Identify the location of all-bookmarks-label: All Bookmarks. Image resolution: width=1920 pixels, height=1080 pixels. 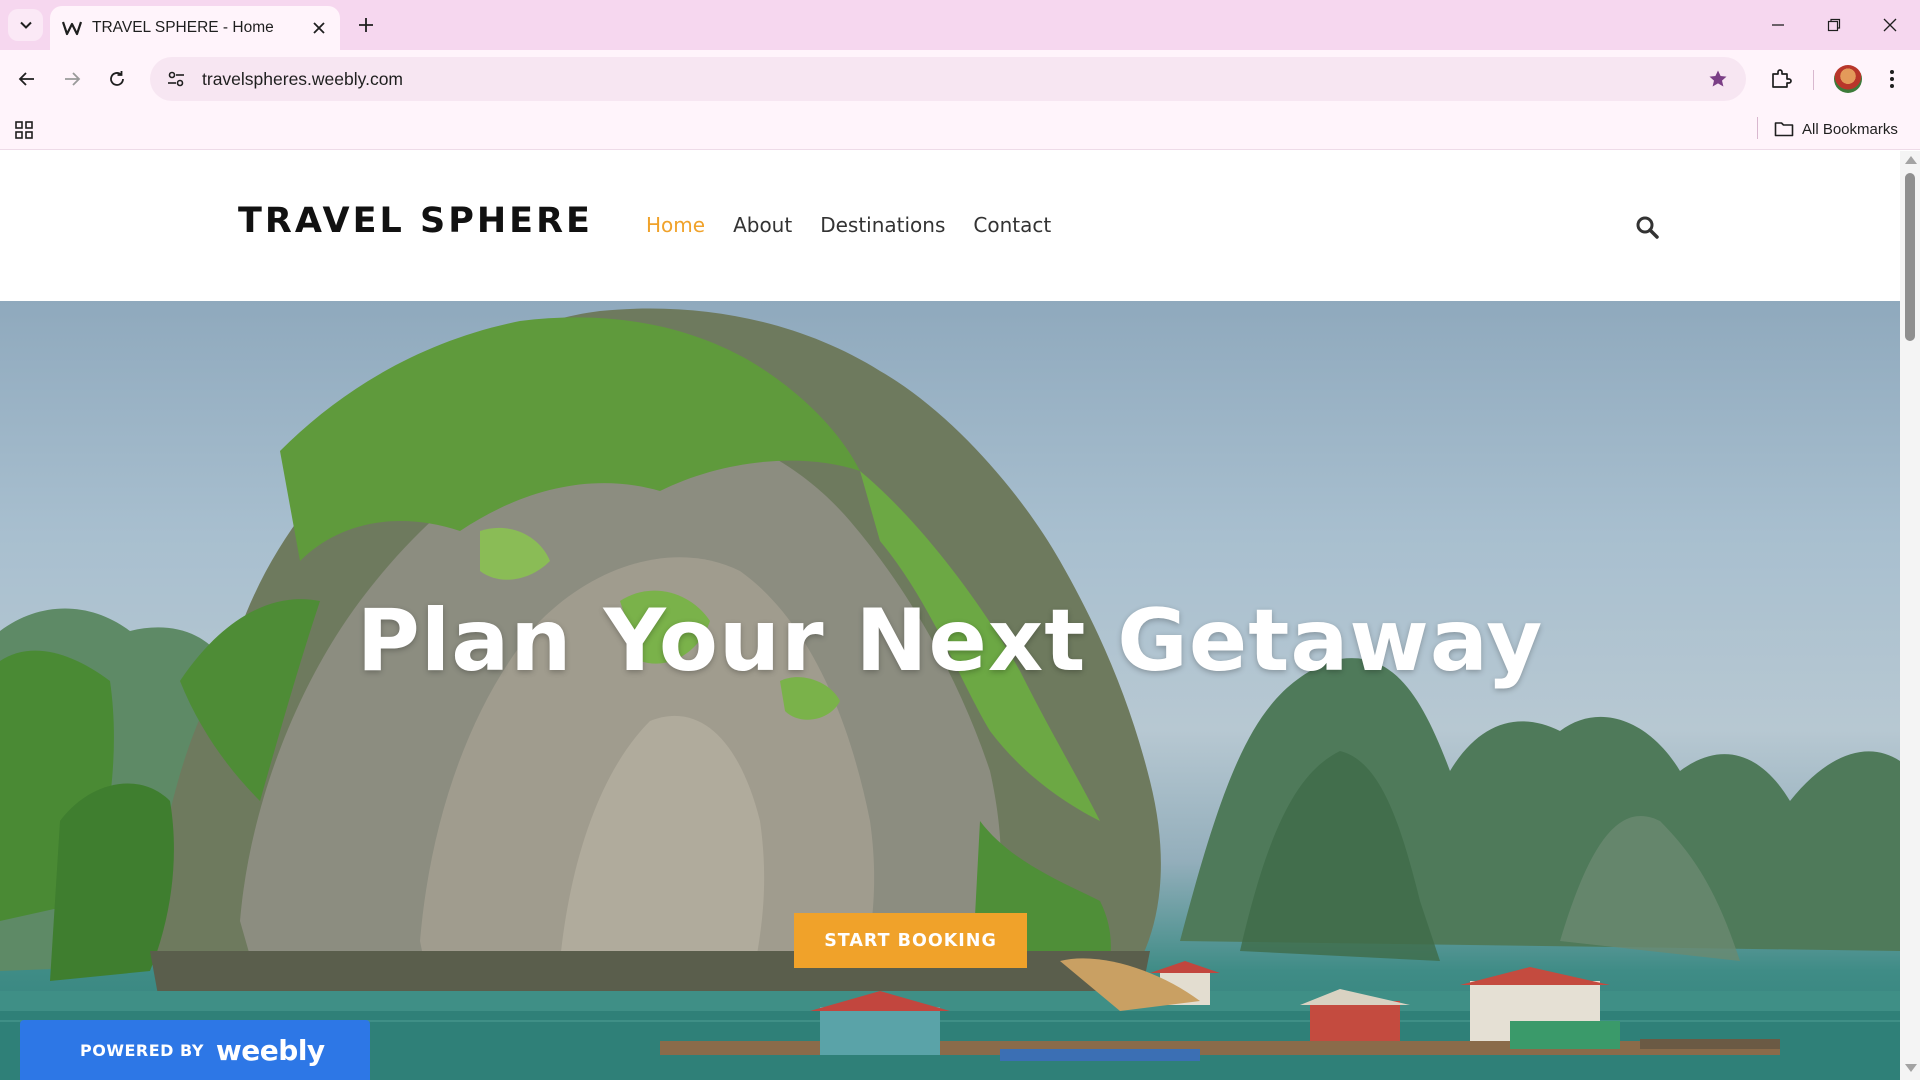
(1850, 129).